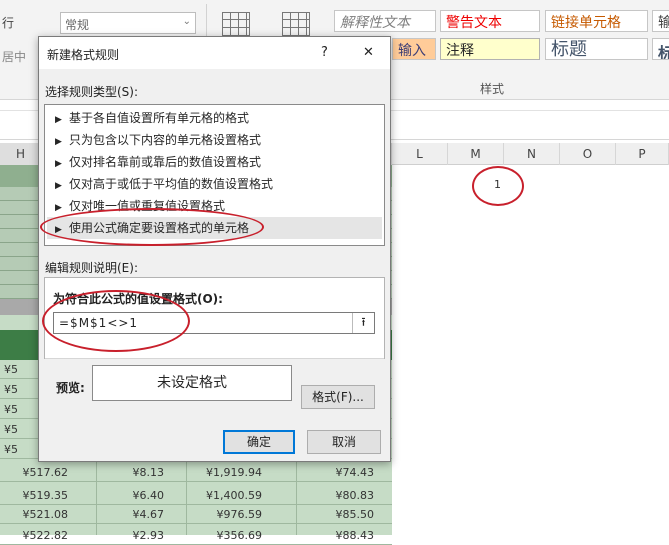  I want to click on rule-type-item: ▶ 仅对排名靠前或靠后的数值设置格式, so click(214, 162).